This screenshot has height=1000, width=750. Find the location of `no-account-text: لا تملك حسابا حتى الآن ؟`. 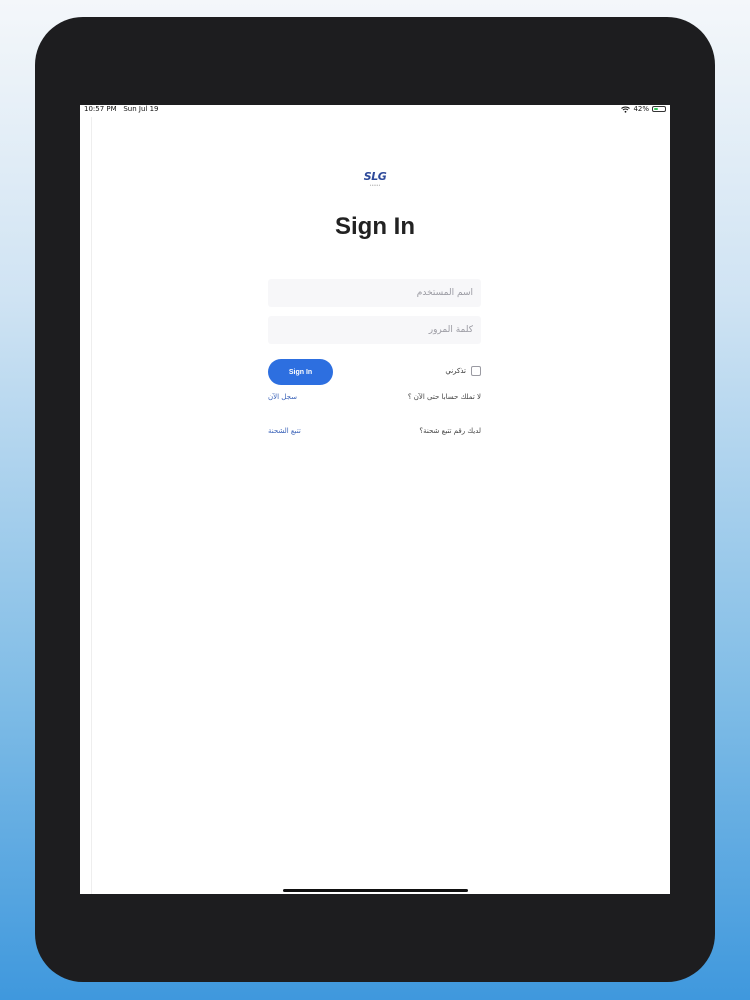

no-account-text: لا تملك حسابا حتى الآن ؟ is located at coordinates (444, 397).